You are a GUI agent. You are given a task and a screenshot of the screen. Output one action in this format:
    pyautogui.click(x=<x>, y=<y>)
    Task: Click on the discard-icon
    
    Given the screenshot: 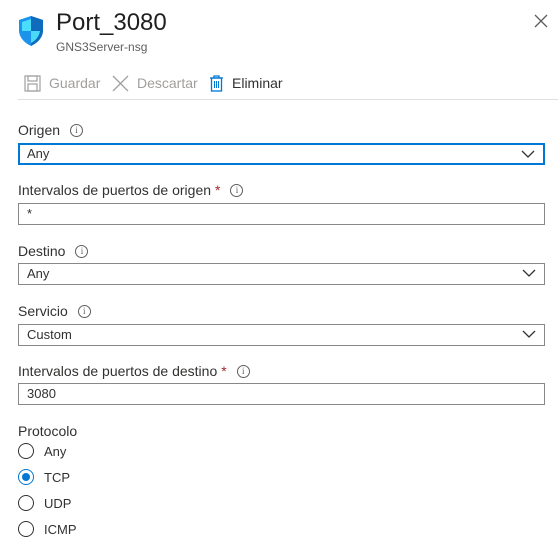 What is the action you would take?
    pyautogui.click(x=120, y=83)
    